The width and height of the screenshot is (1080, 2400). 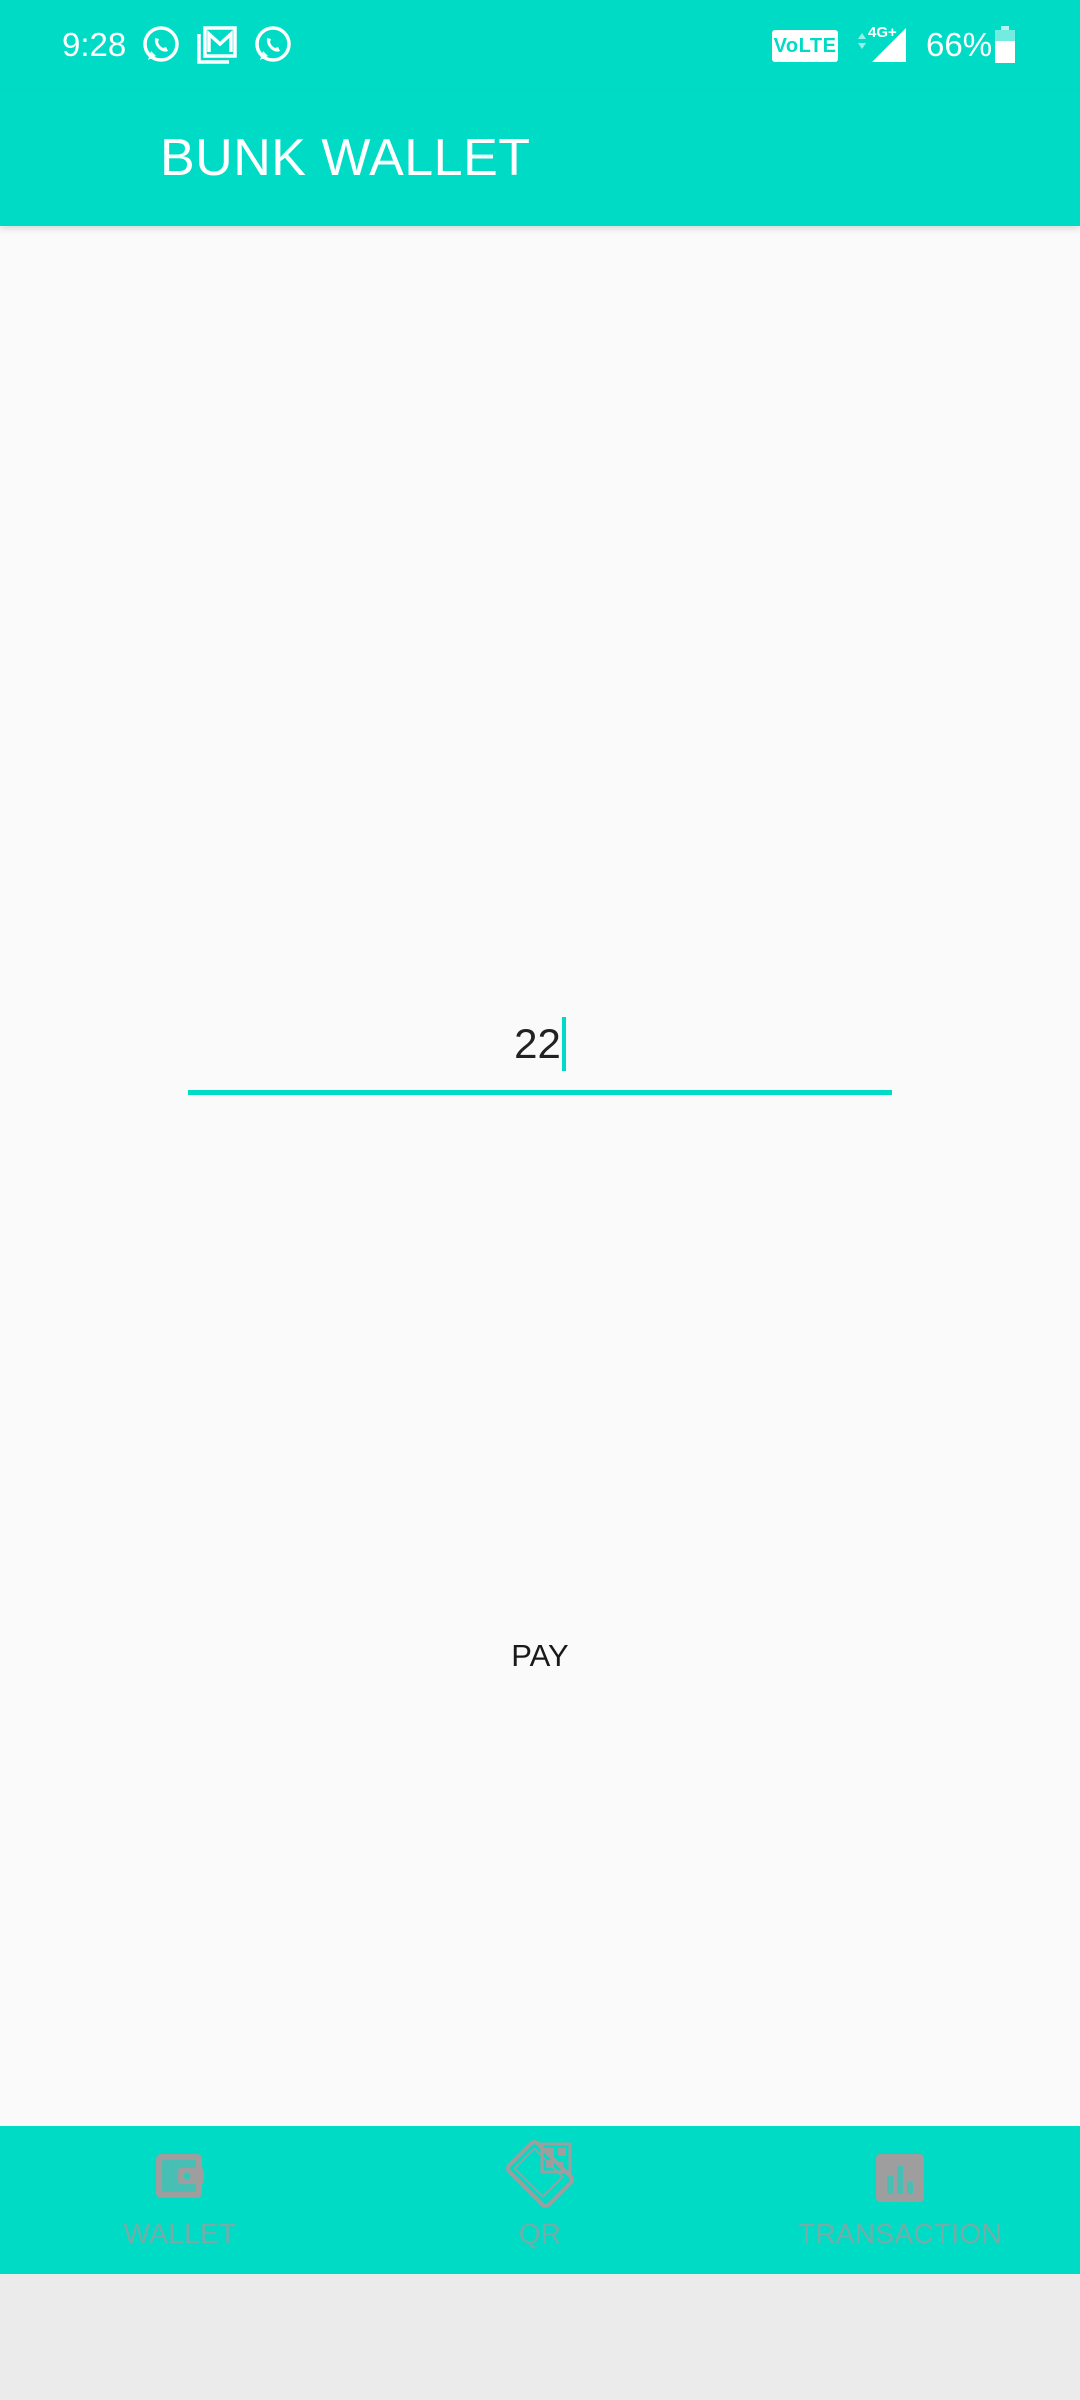 I want to click on status-bar: 9:28 VoLTE 4G+ 66%, so click(x=540, y=45).